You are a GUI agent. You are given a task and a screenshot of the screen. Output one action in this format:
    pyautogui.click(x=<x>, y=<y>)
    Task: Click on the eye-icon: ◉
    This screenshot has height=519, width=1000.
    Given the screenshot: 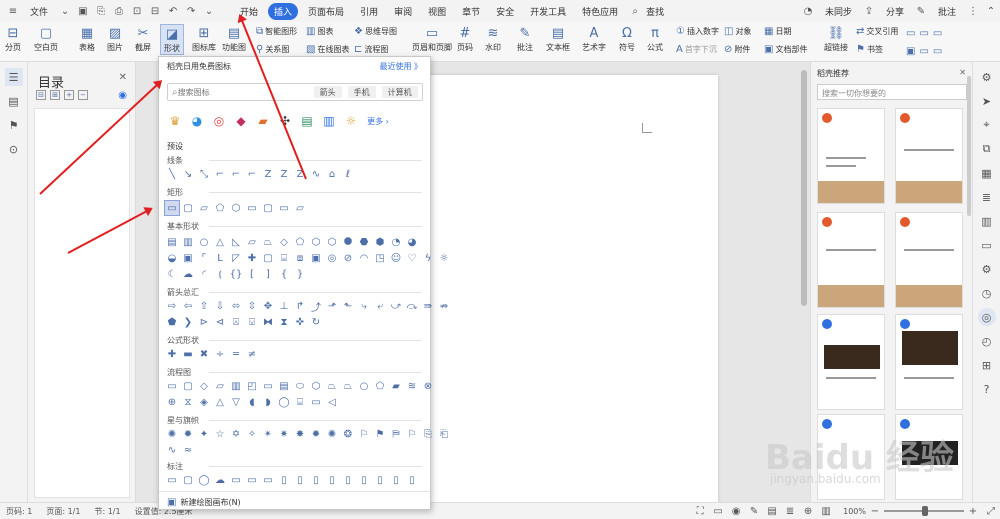 What is the action you would take?
    pyautogui.click(x=736, y=511)
    